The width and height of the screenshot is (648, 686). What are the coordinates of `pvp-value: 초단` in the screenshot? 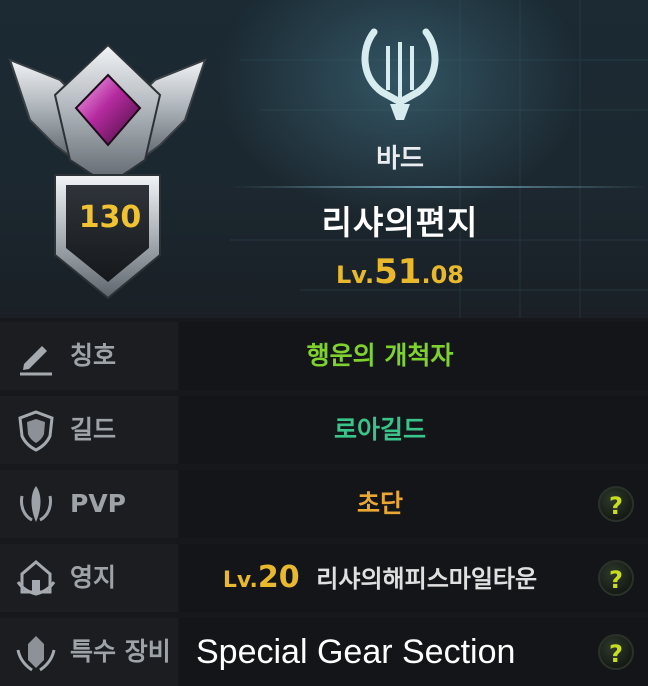 It's located at (379, 503).